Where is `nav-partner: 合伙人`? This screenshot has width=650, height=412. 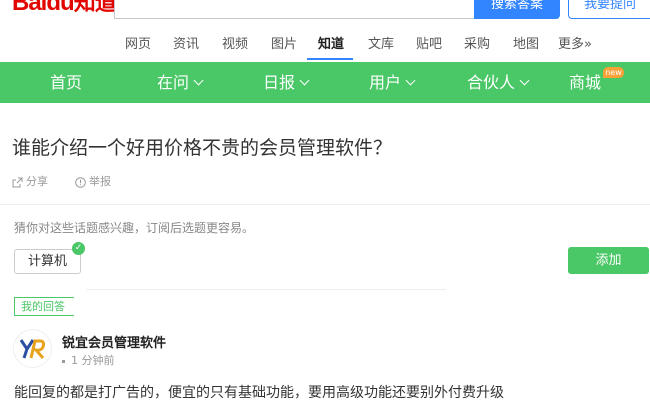 nav-partner: 合伙人 is located at coordinates (498, 82).